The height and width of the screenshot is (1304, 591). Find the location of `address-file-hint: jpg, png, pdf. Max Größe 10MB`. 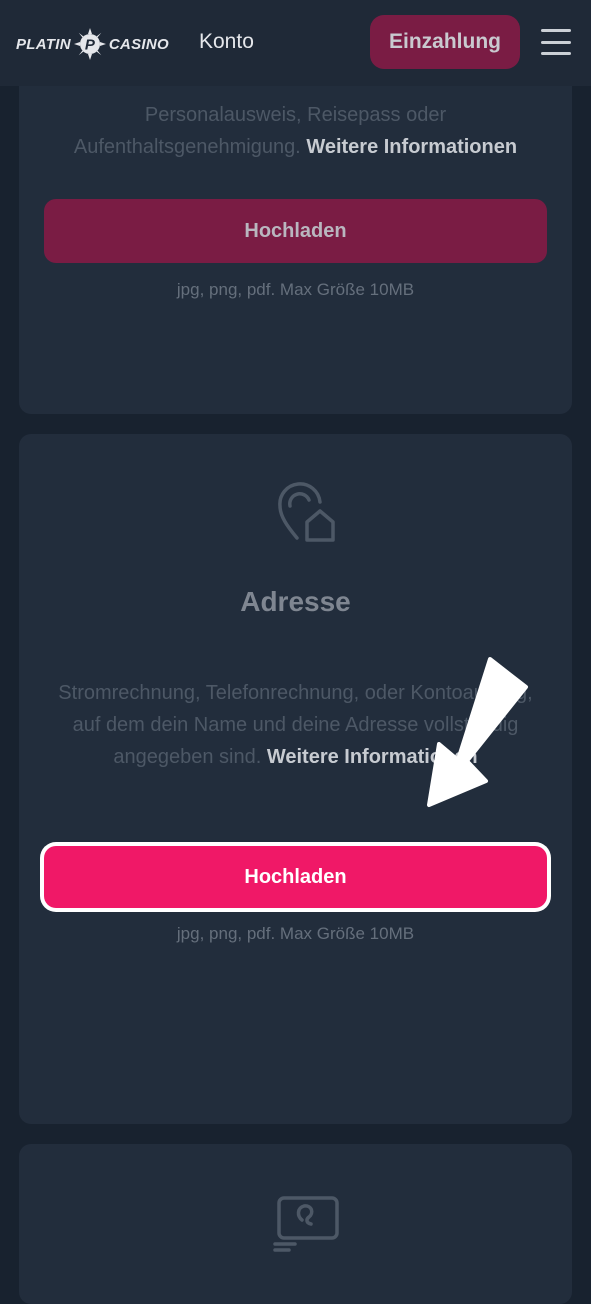

address-file-hint: jpg, png, pdf. Max Größe 10MB is located at coordinates (295, 933).